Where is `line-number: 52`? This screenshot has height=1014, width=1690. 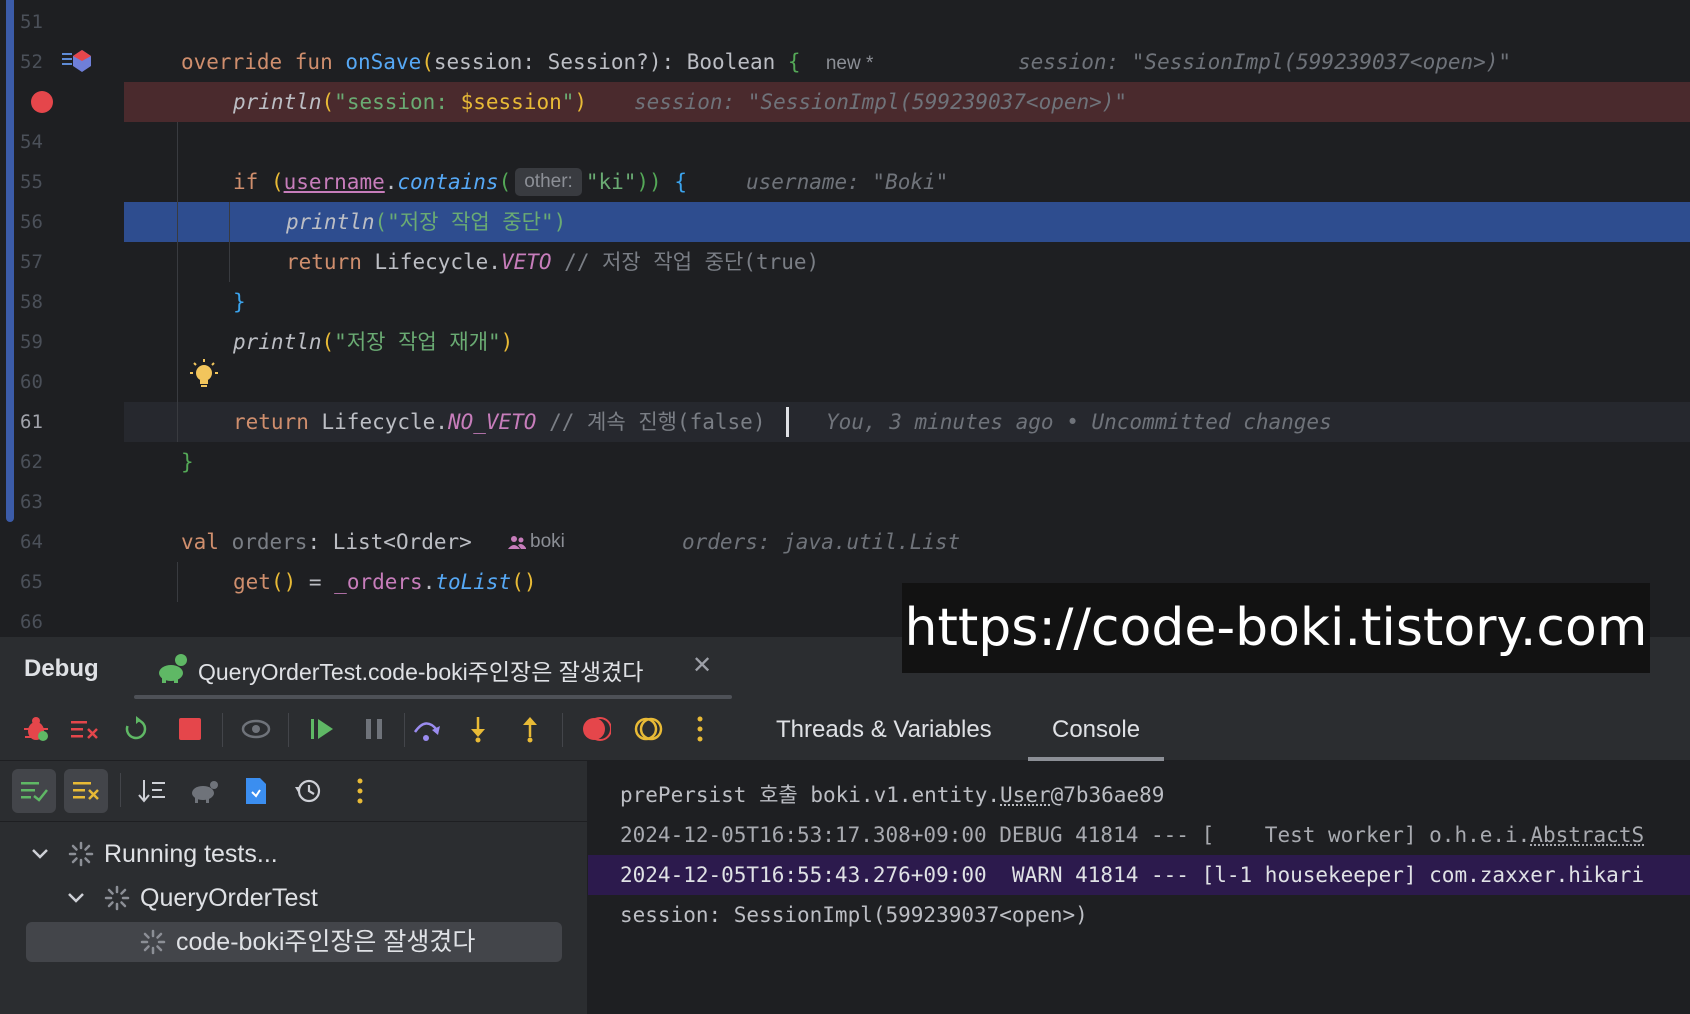
line-number: 52 is located at coordinates (42, 62).